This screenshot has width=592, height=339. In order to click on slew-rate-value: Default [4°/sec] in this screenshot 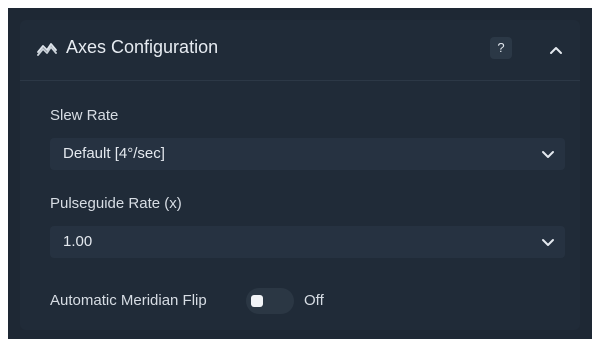, I will do `click(114, 153)`.